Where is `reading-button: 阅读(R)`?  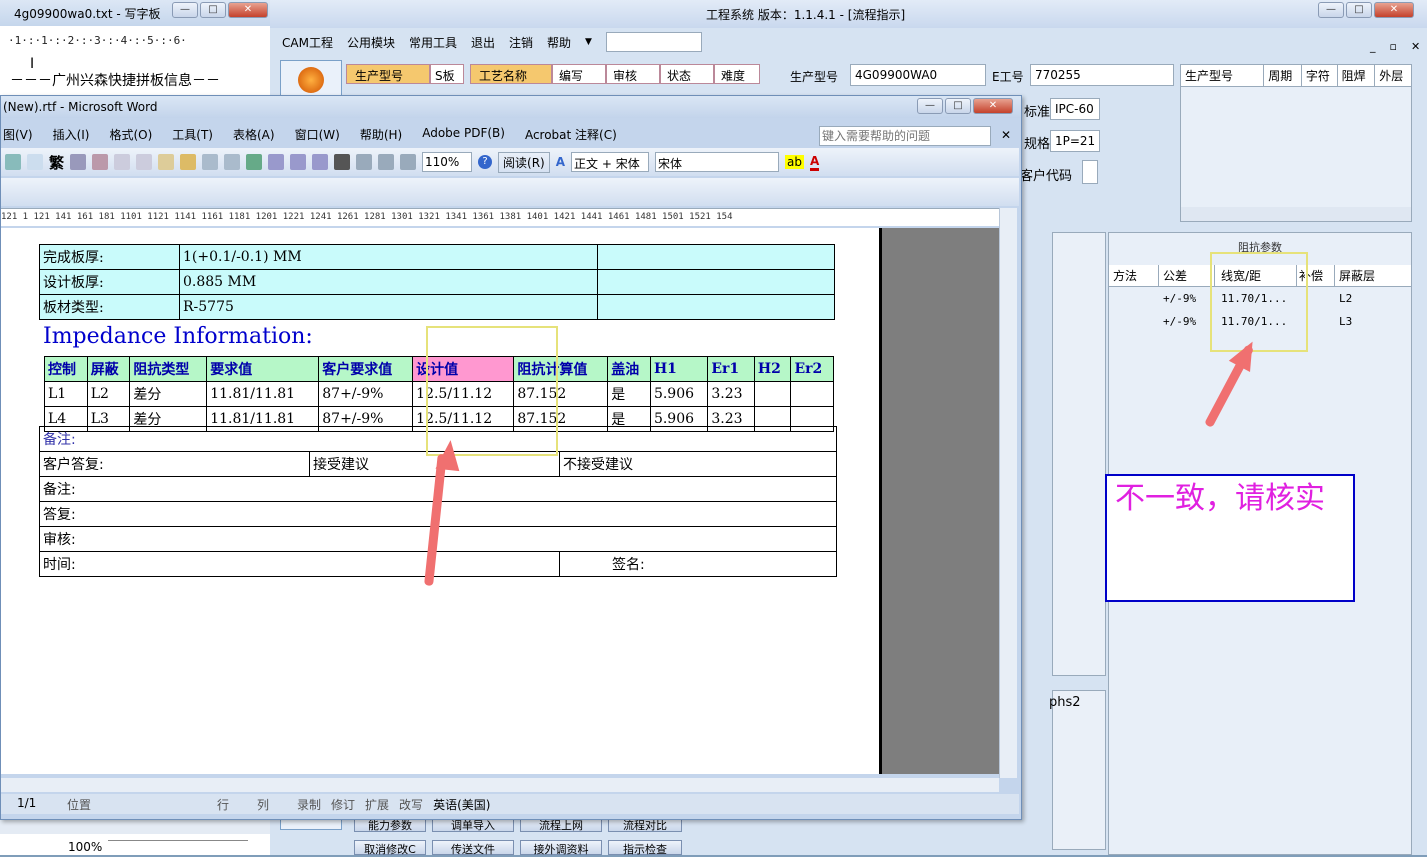 reading-button: 阅读(R) is located at coordinates (524, 162).